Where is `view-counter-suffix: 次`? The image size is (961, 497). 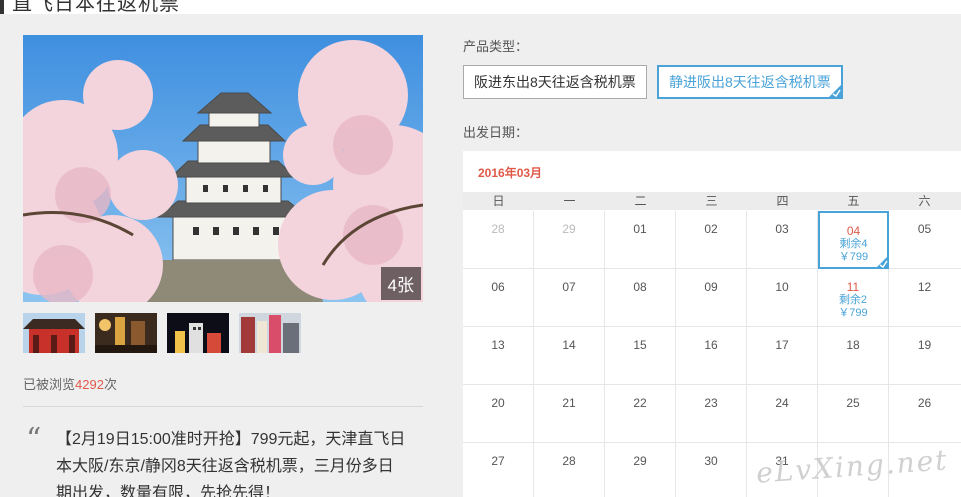 view-counter-suffix: 次 is located at coordinates (110, 384).